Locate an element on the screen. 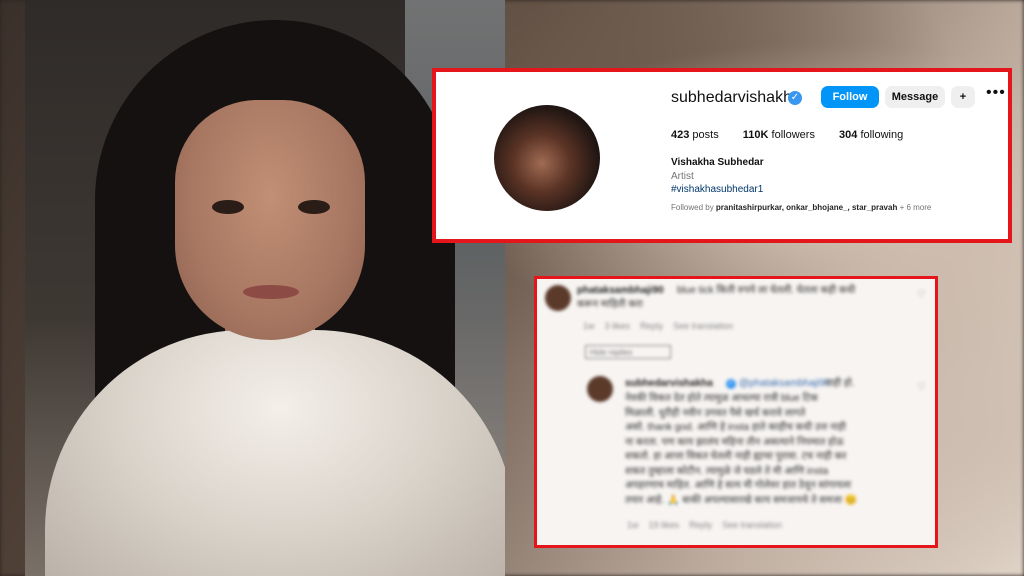 The height and width of the screenshot is (576, 1024). reply-meta: 1w 19 likes Reply See translation is located at coordinates (704, 525).